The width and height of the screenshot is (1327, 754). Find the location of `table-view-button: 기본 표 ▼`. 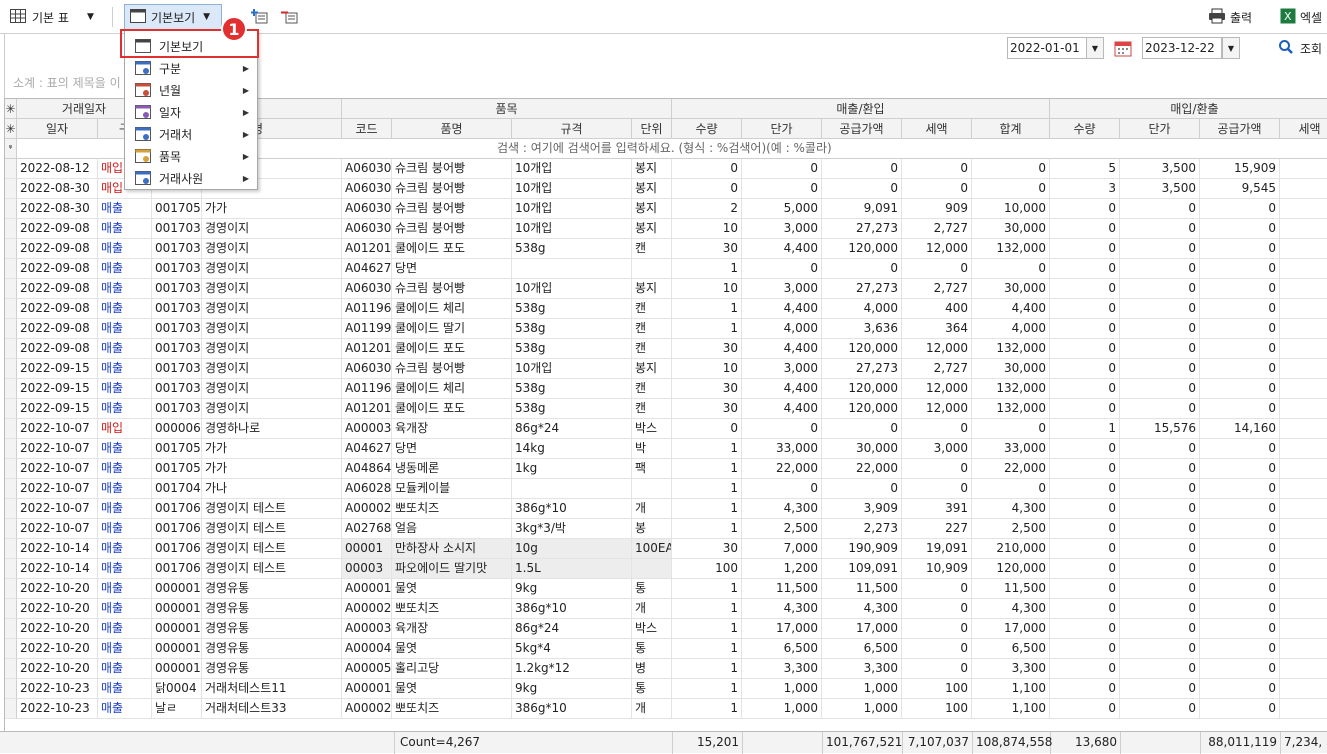

table-view-button: 기본 표 ▼ is located at coordinates (52, 17).